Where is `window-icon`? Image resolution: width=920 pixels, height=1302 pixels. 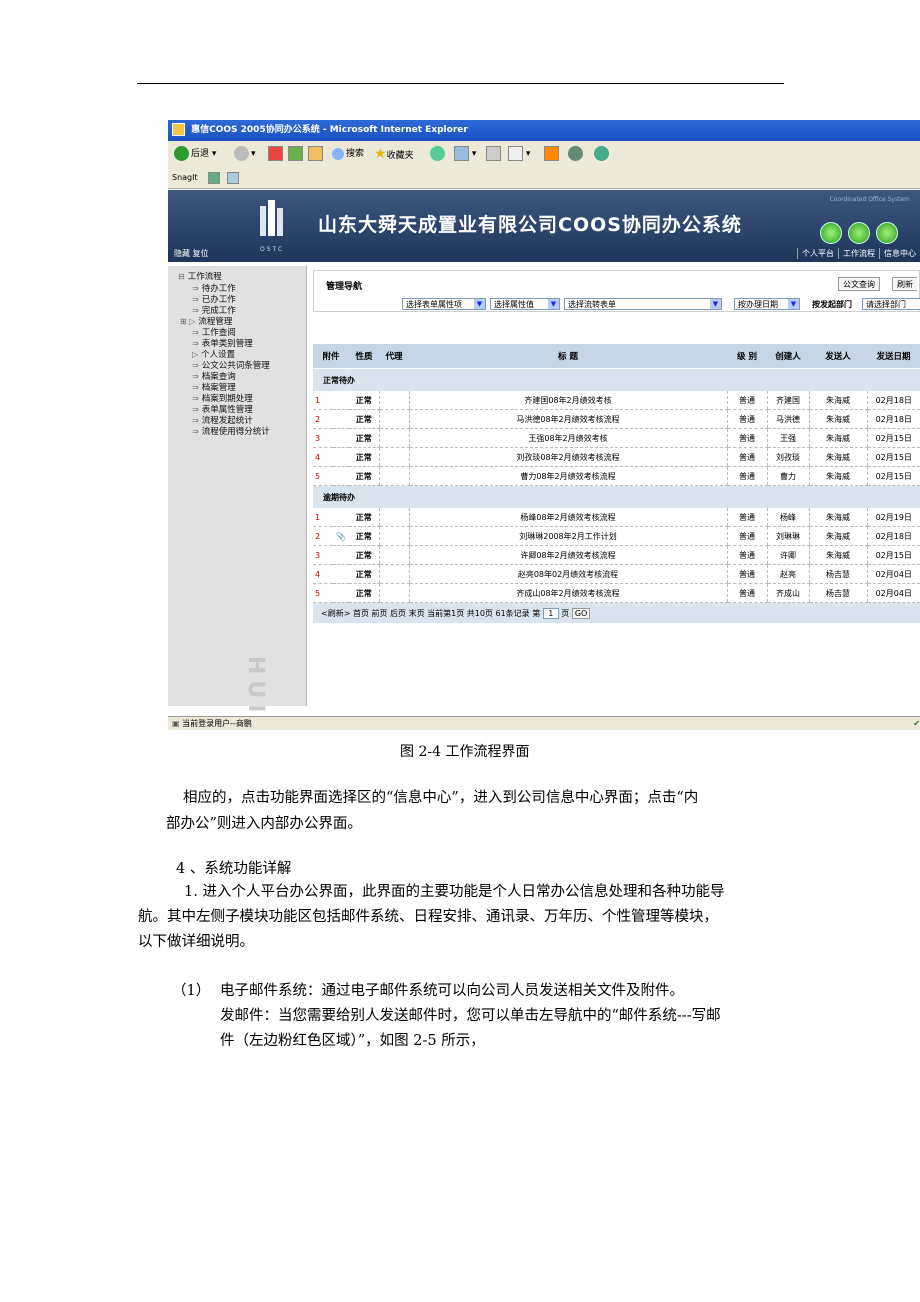 window-icon is located at coordinates (232, 177).